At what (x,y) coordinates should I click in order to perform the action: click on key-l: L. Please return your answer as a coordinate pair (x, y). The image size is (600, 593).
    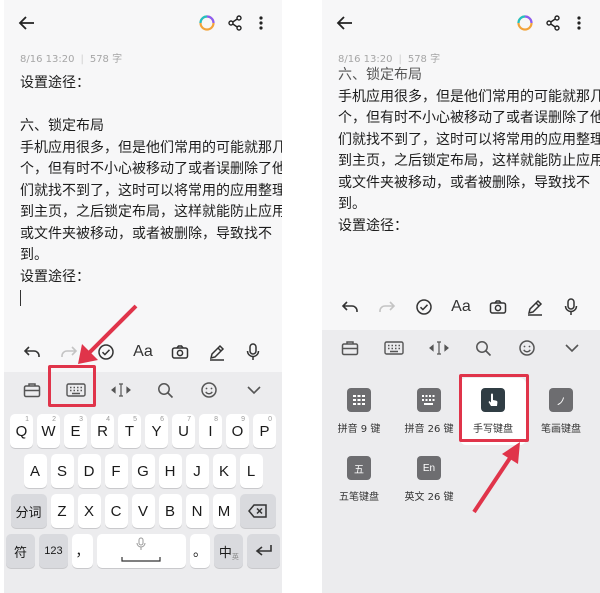
    Looking at the image, I should click on (251, 471).